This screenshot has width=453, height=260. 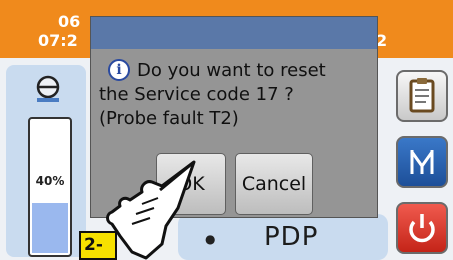 What do you see at coordinates (231, 70) in the screenshot?
I see `message-line-1: Do you want to reset` at bounding box center [231, 70].